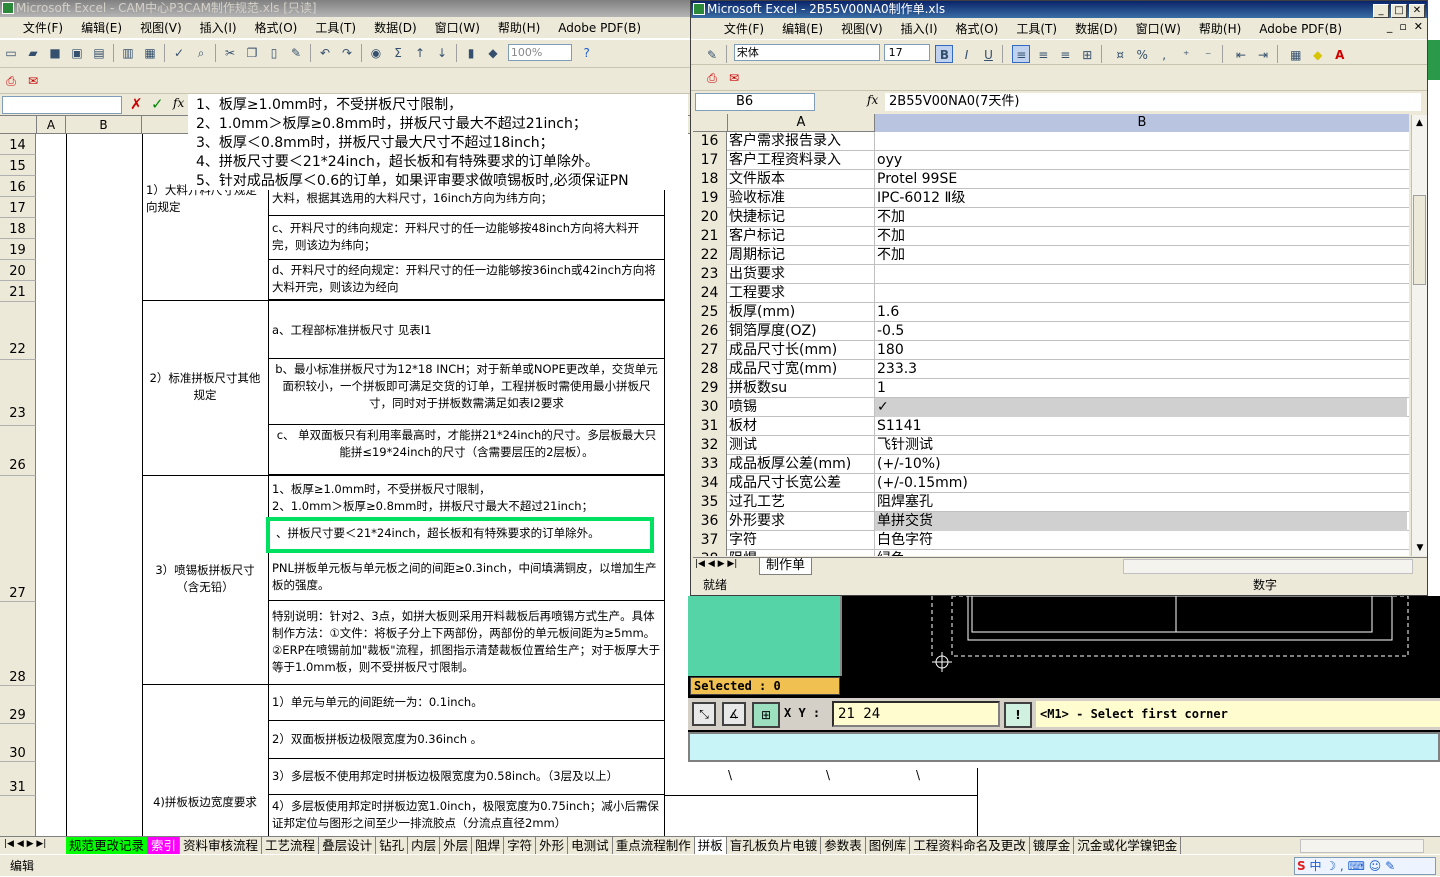 The width and height of the screenshot is (1440, 877). What do you see at coordinates (150, 53) in the screenshot?
I see `preview-icon: ▦` at bounding box center [150, 53].